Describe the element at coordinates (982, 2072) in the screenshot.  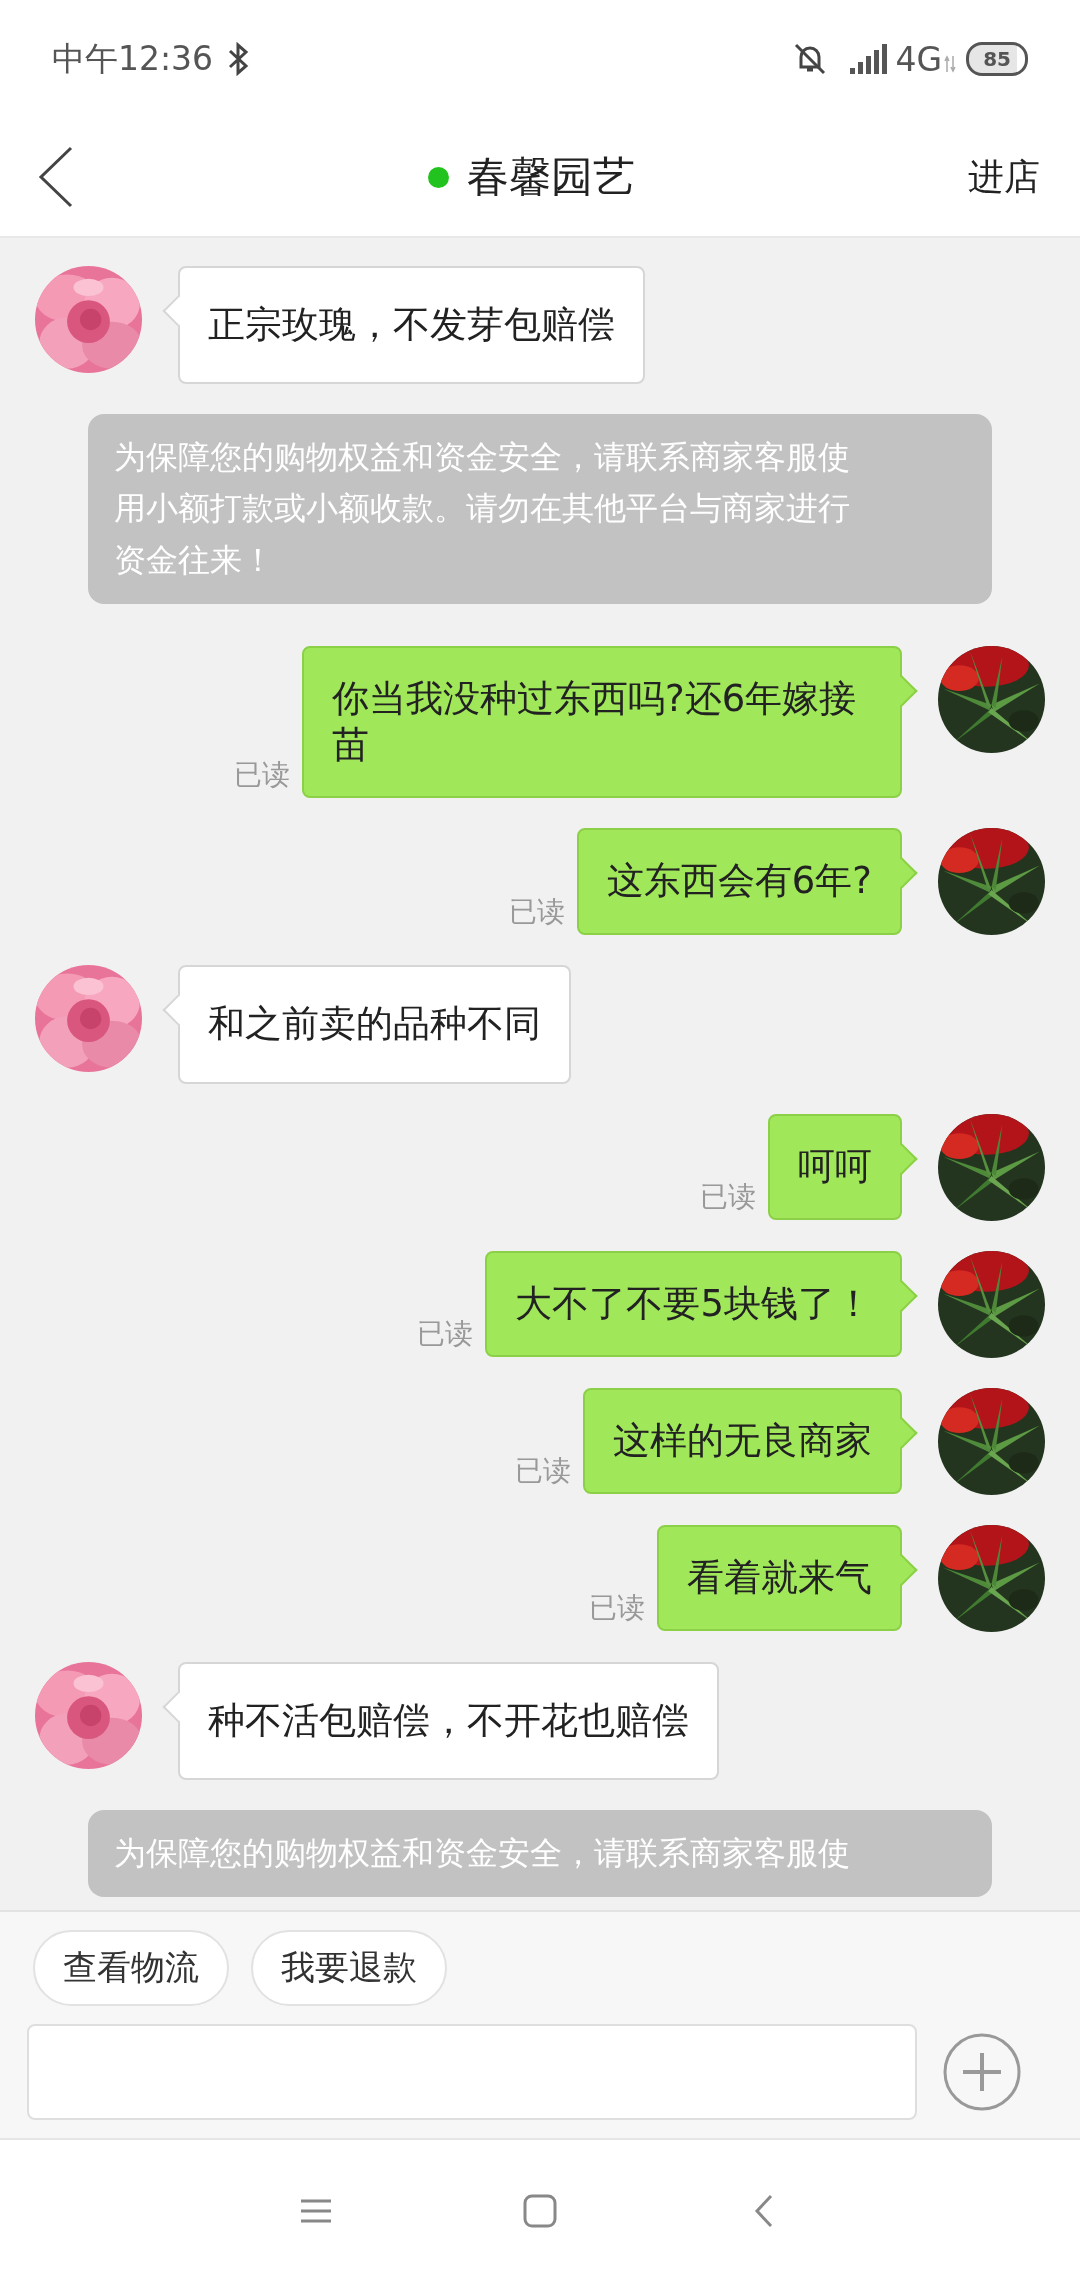
I see `add-icon` at that location.